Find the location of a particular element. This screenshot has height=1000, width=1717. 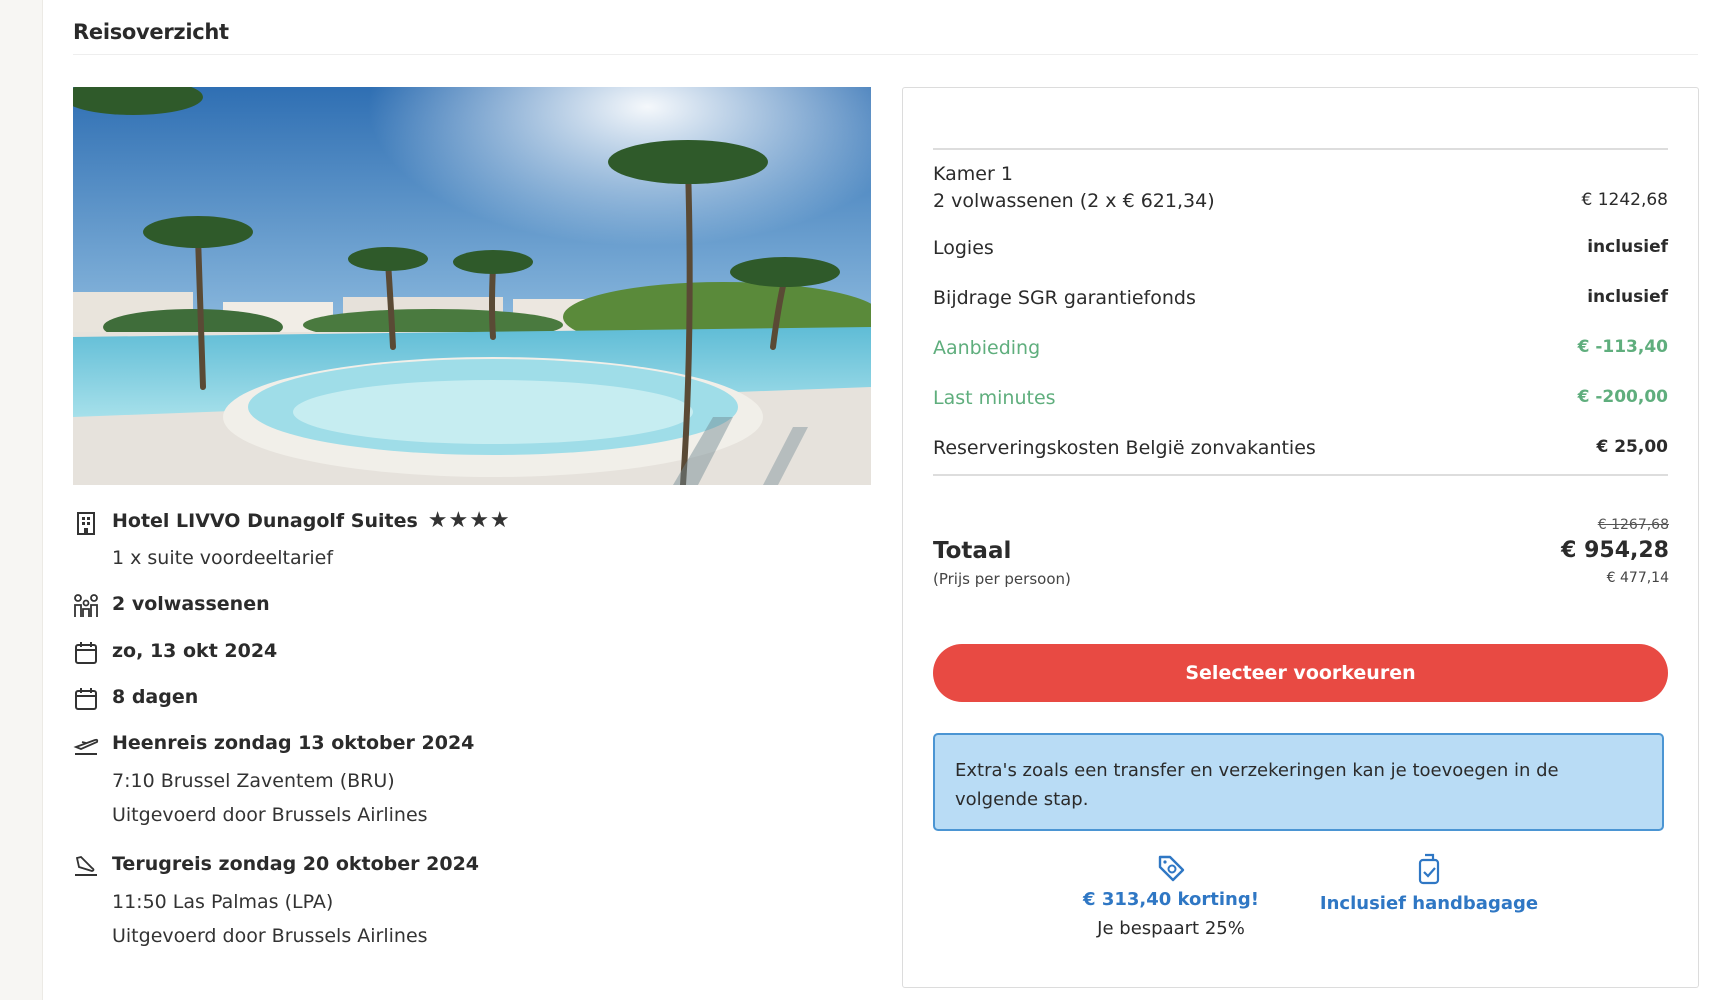

return-operator: Uitgevoerd door Brussels Airlines is located at coordinates (270, 936).